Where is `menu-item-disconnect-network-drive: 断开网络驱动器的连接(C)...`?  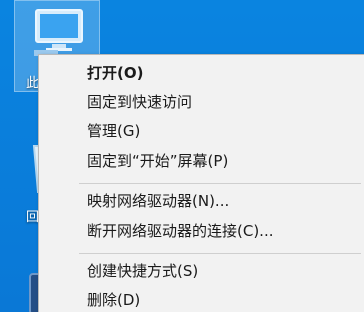
menu-item-disconnect-network-drive: 断开网络驱动器的连接(C)... is located at coordinates (201, 231).